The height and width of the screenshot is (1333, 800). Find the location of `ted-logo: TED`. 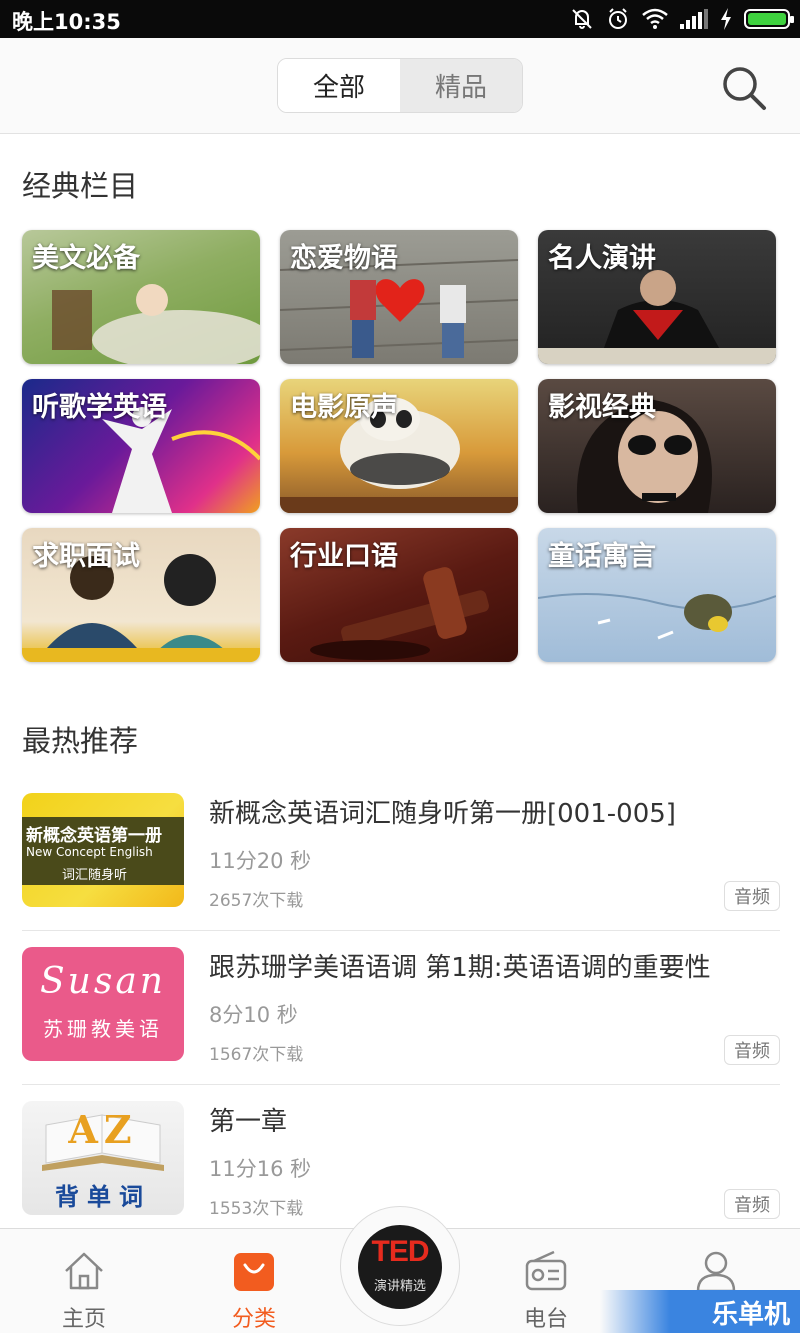

ted-logo: TED is located at coordinates (400, 1251).